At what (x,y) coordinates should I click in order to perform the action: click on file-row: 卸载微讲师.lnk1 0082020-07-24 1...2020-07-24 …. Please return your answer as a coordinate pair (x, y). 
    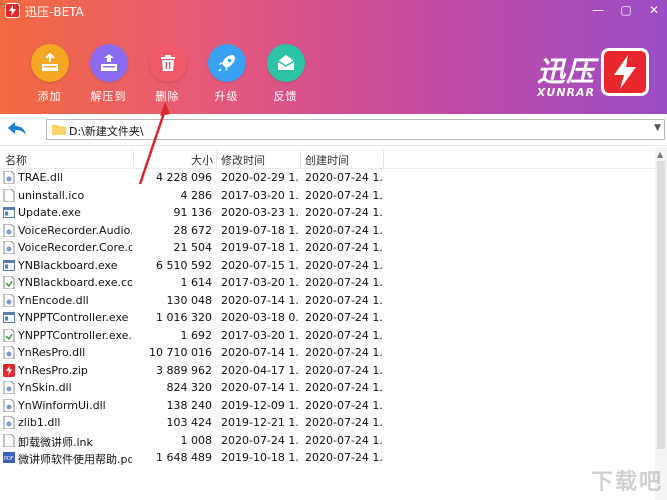
    Looking at the image, I should click on (327, 441).